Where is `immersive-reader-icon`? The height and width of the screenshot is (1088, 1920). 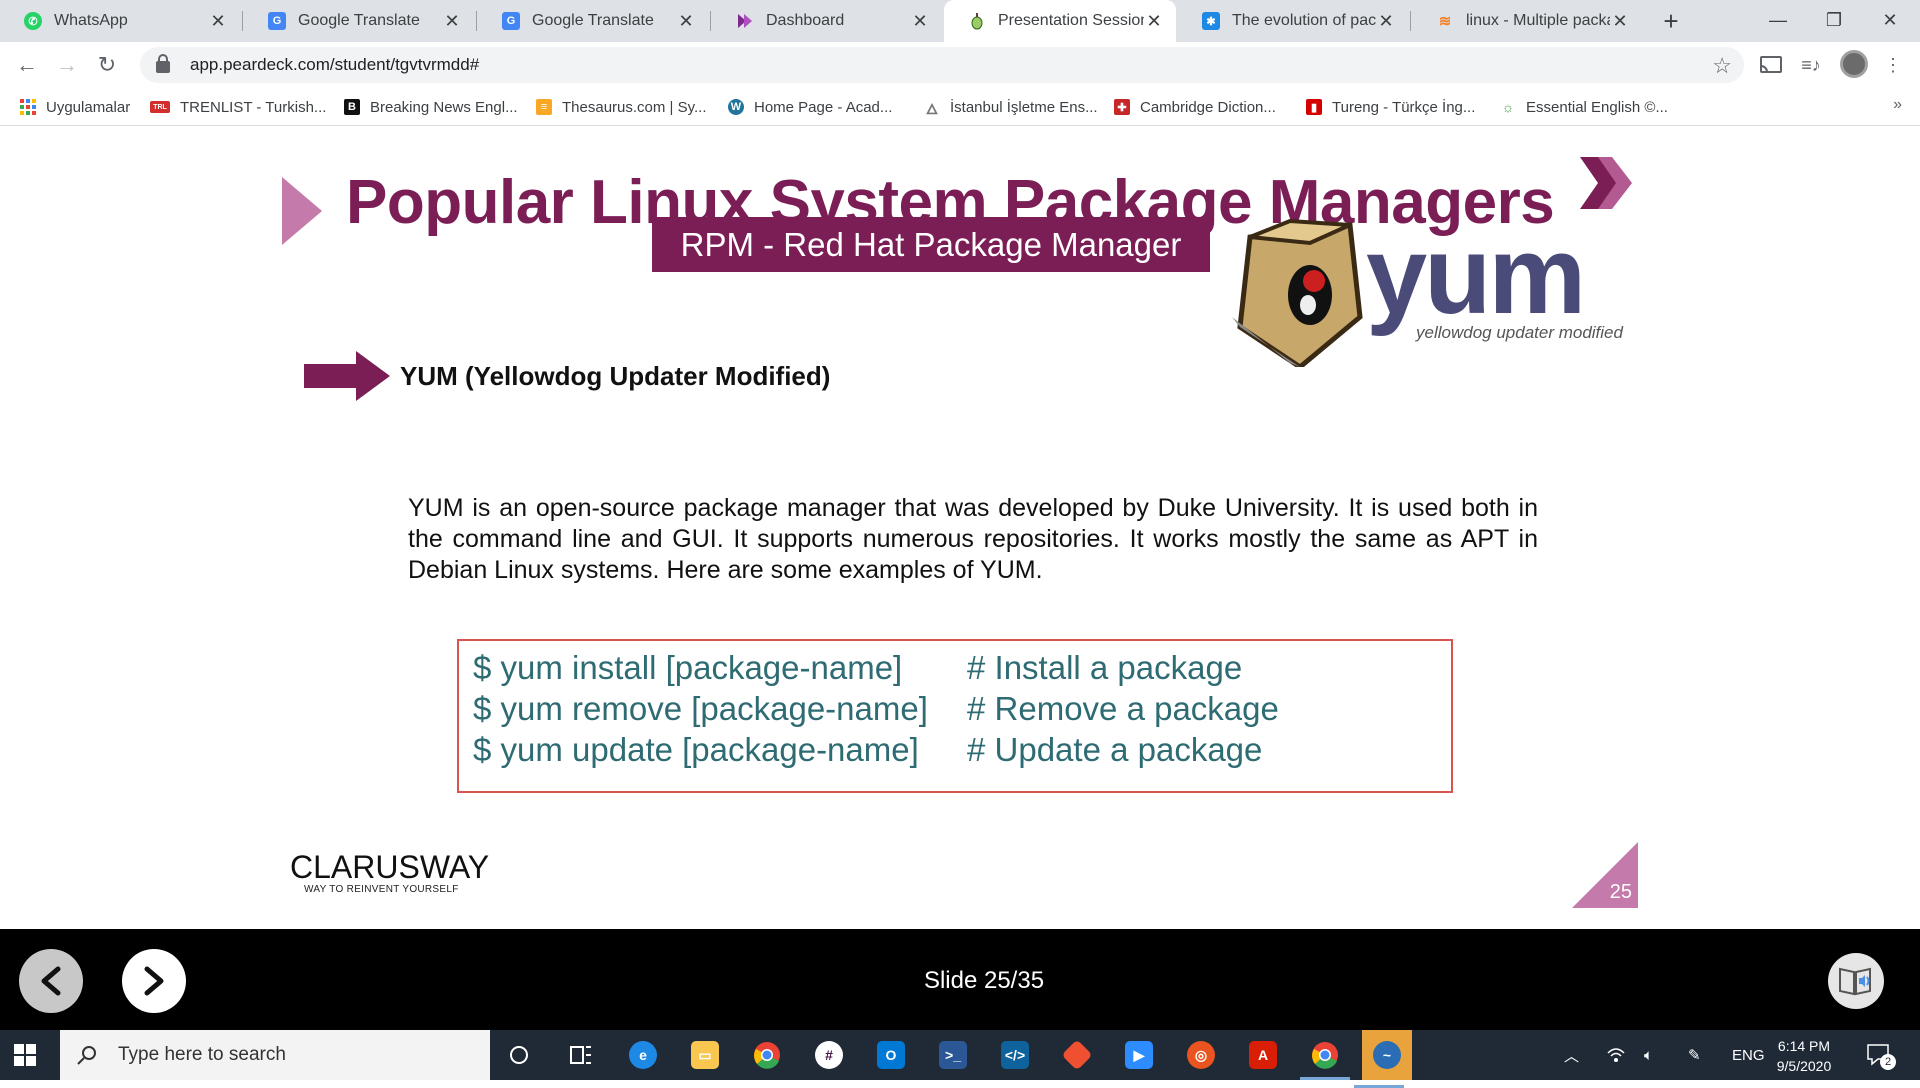 immersive-reader-icon is located at coordinates (1855, 981).